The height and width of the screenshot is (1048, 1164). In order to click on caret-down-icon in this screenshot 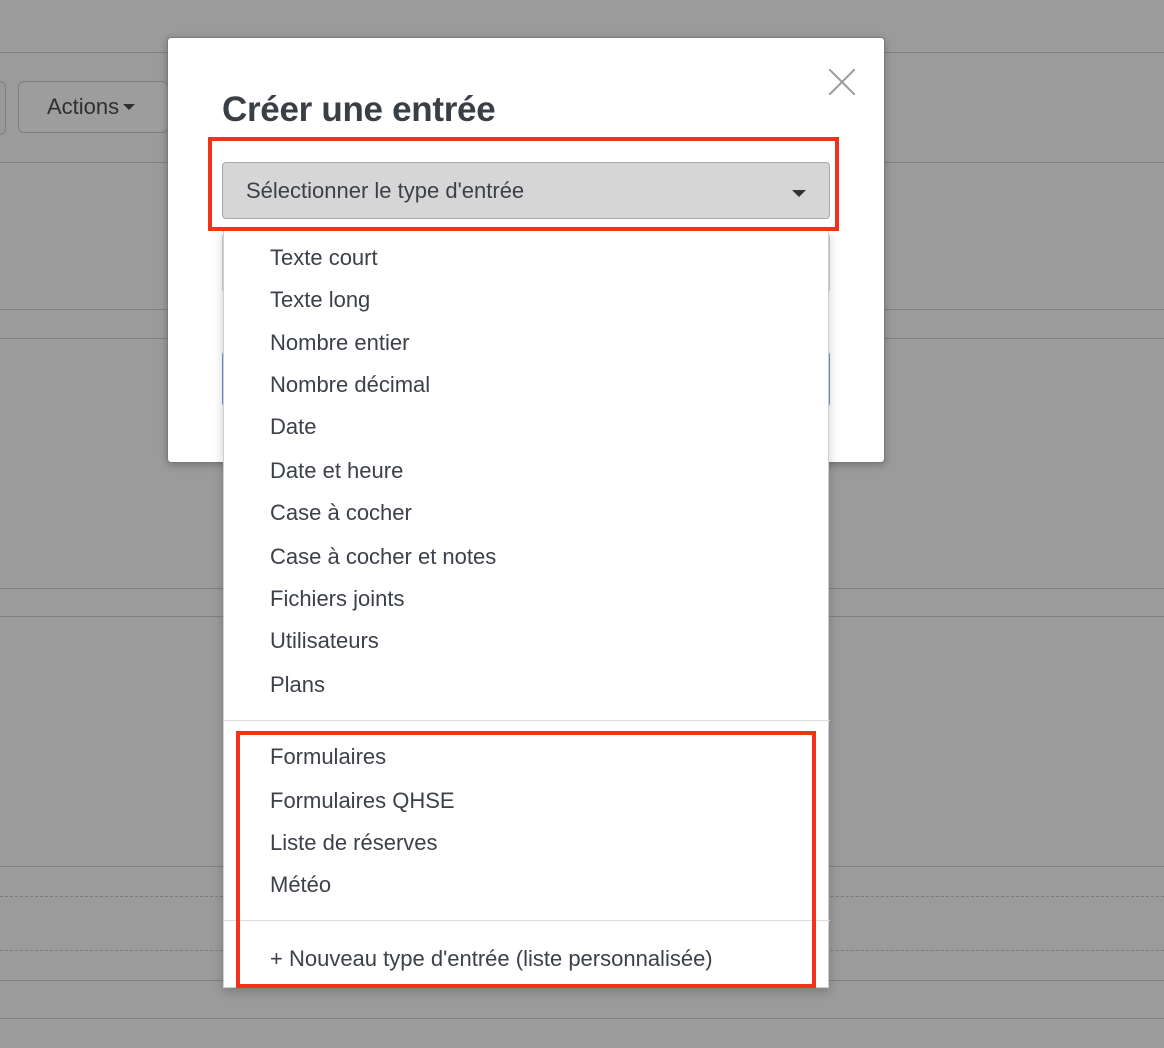, I will do `click(129, 107)`.